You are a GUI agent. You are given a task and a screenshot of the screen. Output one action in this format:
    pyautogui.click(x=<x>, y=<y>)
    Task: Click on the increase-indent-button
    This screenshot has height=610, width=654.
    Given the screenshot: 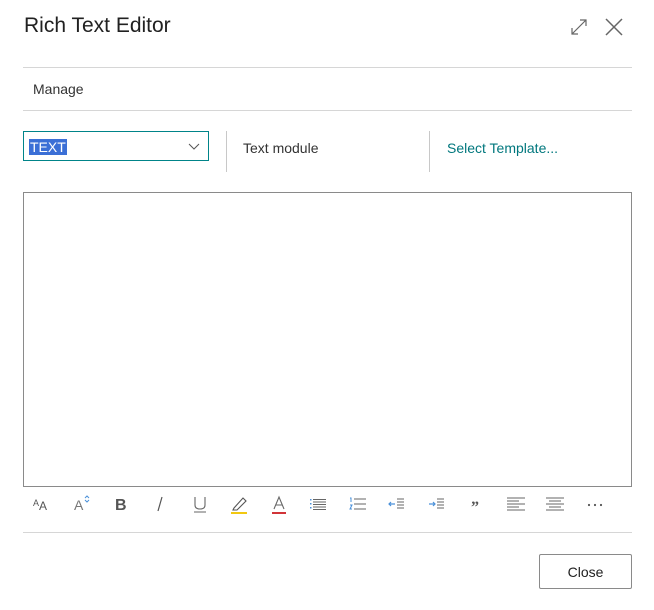 What is the action you would take?
    pyautogui.click(x=437, y=504)
    